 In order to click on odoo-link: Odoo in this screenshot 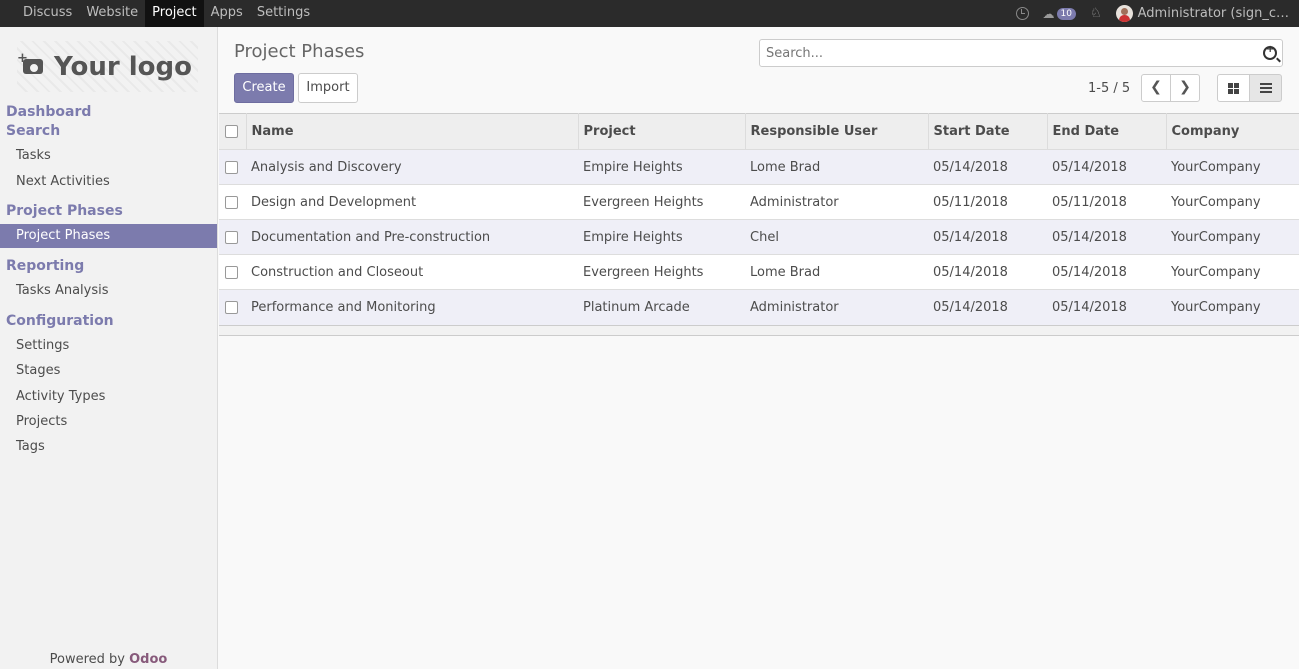, I will do `click(148, 659)`.